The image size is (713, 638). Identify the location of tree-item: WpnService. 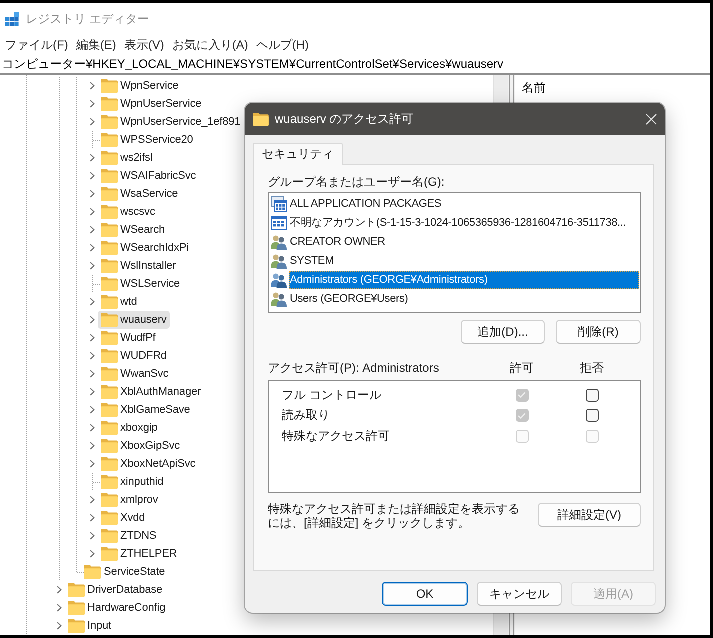
(140, 86).